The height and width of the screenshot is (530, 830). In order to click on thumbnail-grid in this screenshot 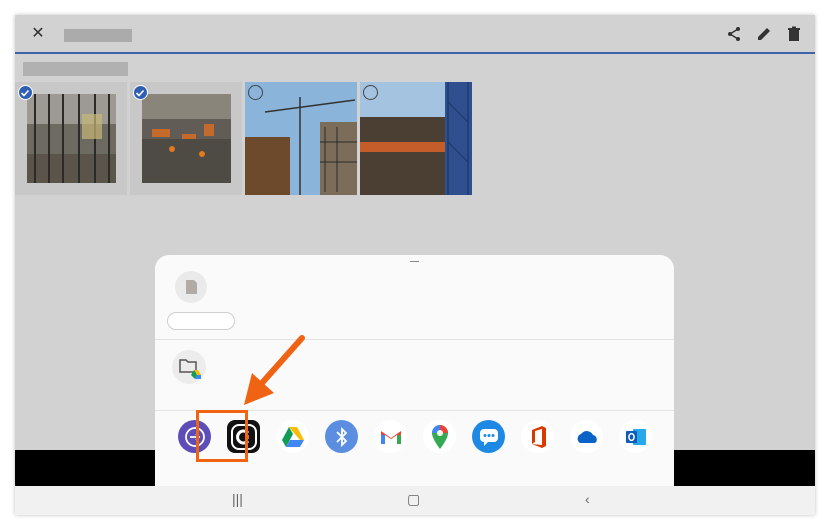, I will do `click(243, 138)`.